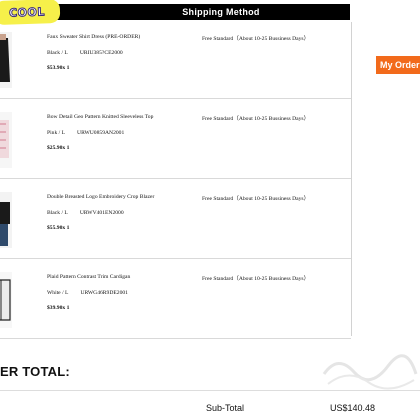  I want to click on logo-text: COOL, so click(27, 12).